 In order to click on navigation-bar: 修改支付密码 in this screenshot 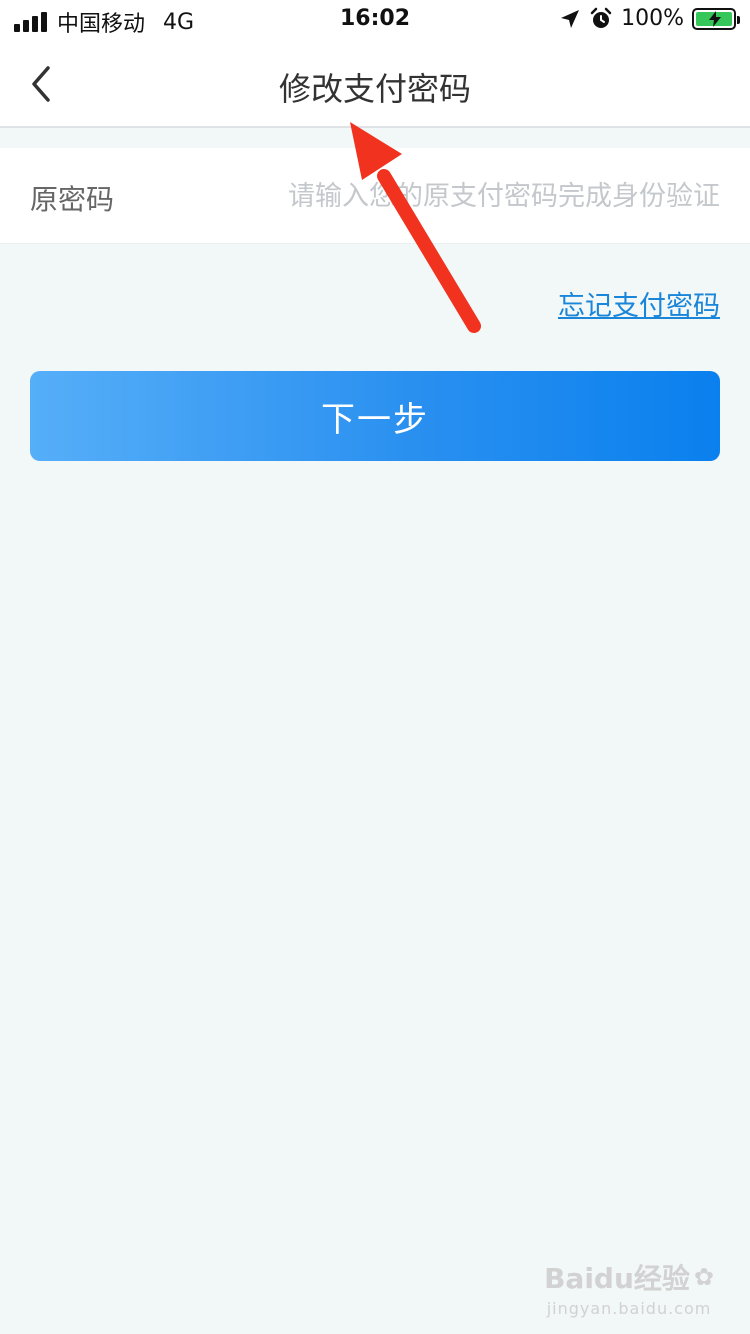, I will do `click(375, 84)`.